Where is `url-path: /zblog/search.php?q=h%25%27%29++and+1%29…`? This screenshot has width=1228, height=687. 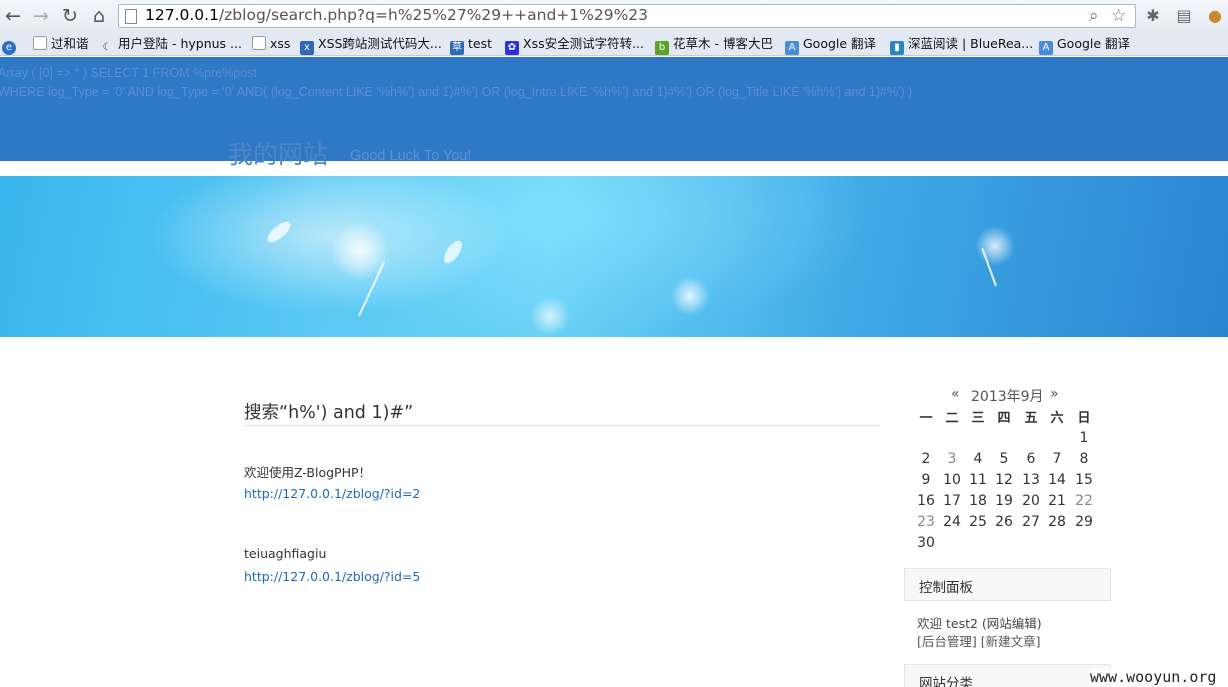 url-path: /zblog/search.php?q=h%25%27%29++and+1%29… is located at coordinates (433, 15).